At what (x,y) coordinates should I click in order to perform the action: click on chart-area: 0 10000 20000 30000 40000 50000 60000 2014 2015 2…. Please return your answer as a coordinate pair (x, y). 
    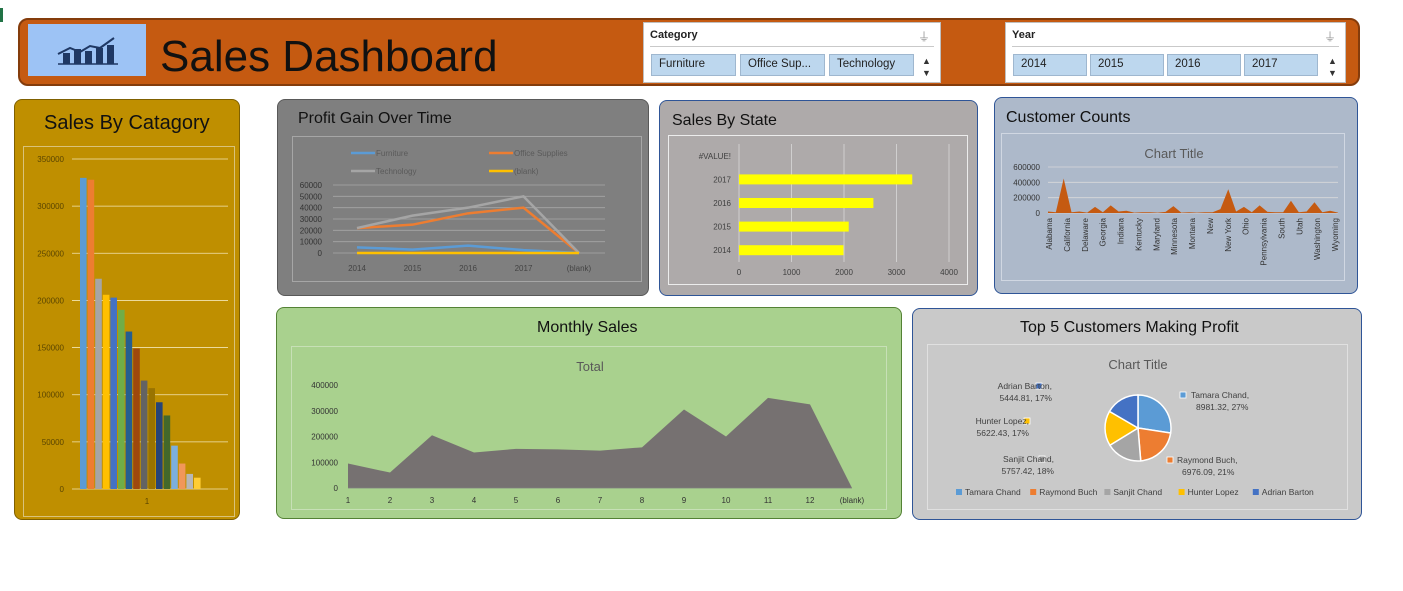
    Looking at the image, I should click on (467, 209).